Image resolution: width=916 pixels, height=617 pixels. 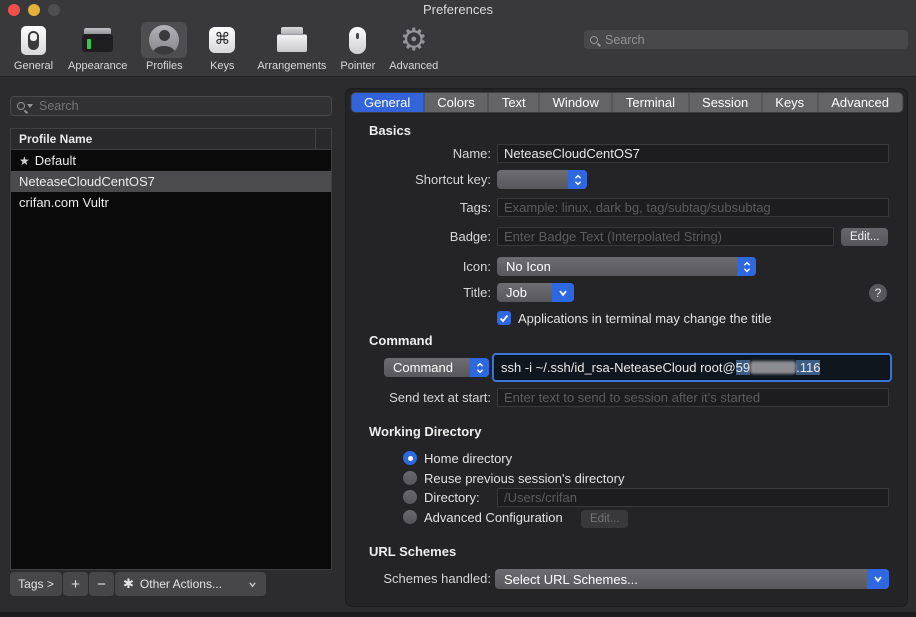 What do you see at coordinates (514, 102) in the screenshot?
I see `tab-text: Text` at bounding box center [514, 102].